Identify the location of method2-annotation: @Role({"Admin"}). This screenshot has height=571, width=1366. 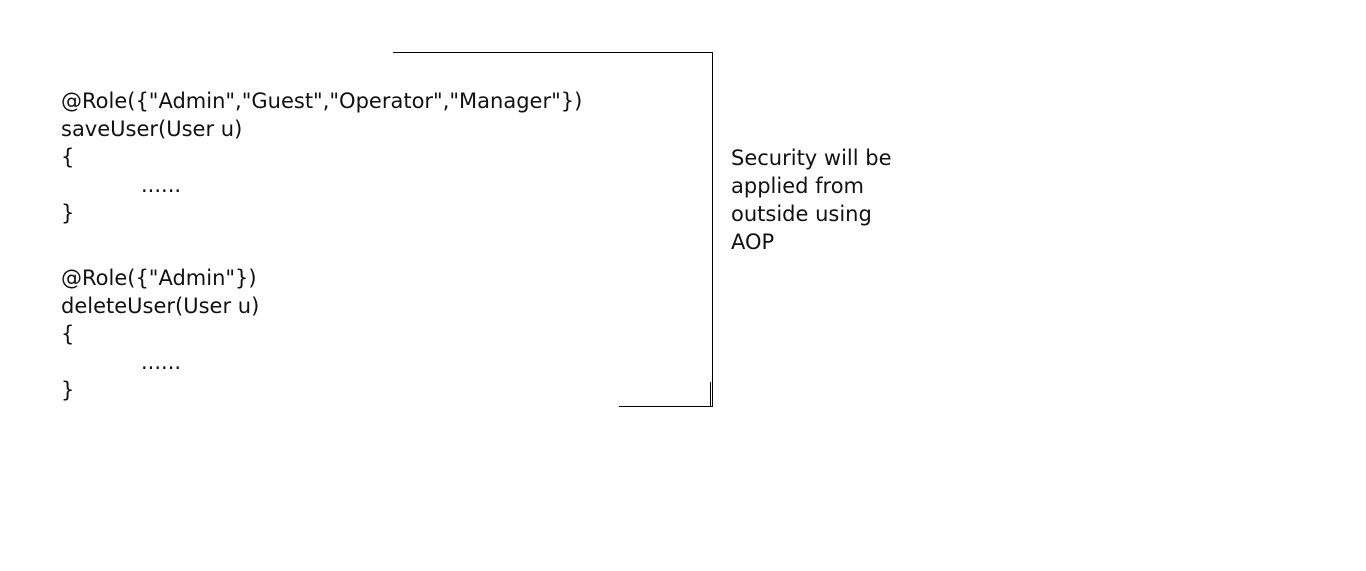
(159, 278).